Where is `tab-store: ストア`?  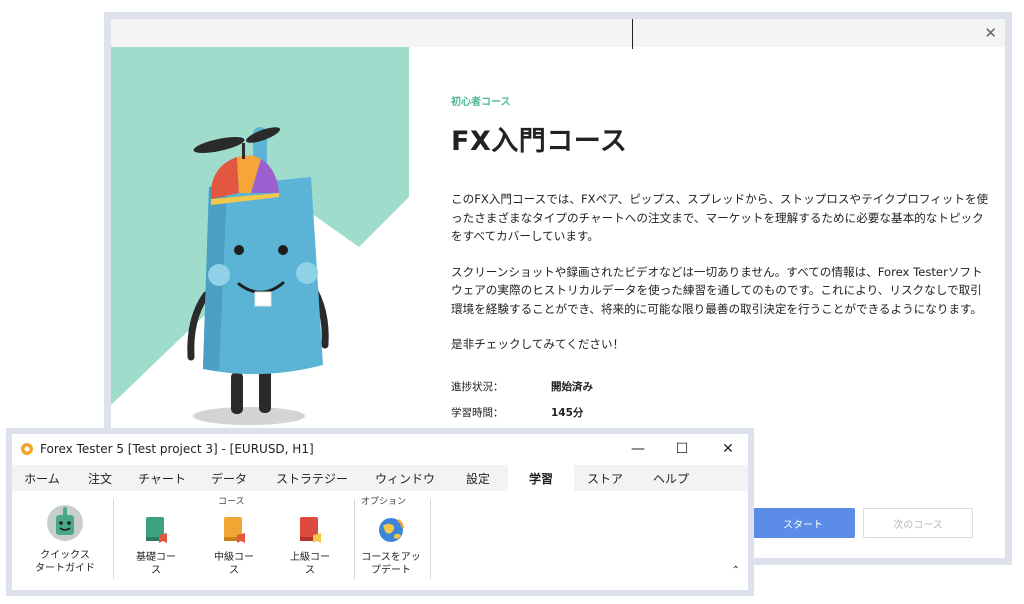 tab-store: ストア is located at coordinates (605, 478).